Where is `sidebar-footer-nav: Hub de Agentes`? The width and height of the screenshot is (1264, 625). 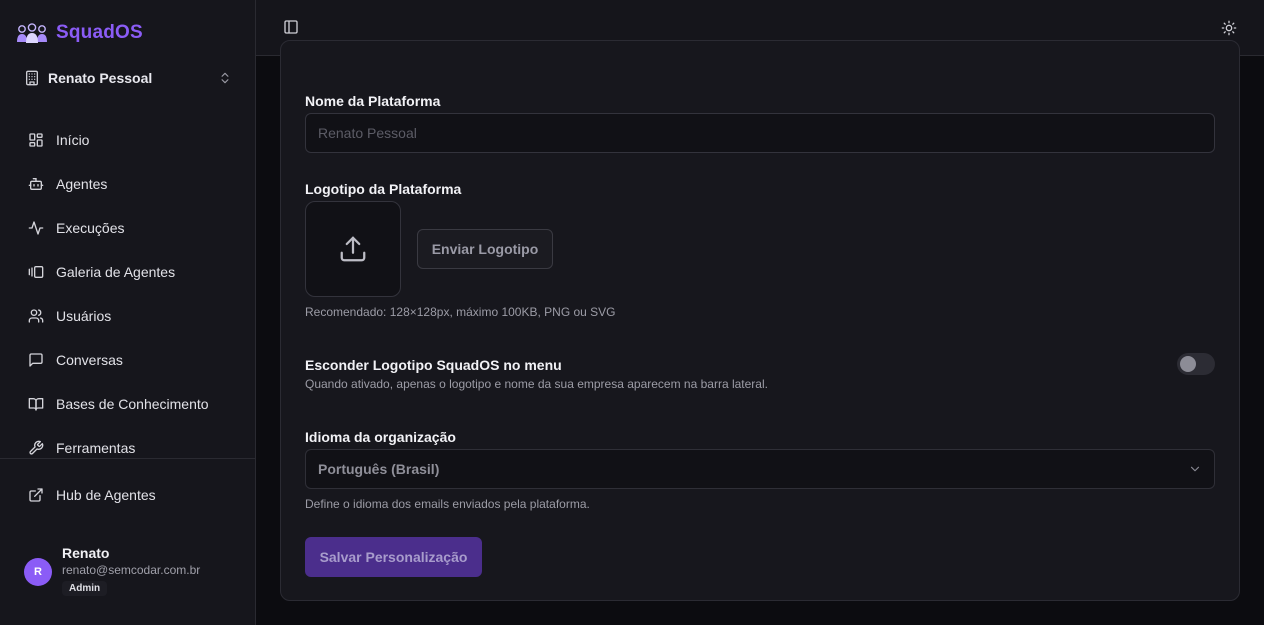 sidebar-footer-nav: Hub de Agentes is located at coordinates (128, 495).